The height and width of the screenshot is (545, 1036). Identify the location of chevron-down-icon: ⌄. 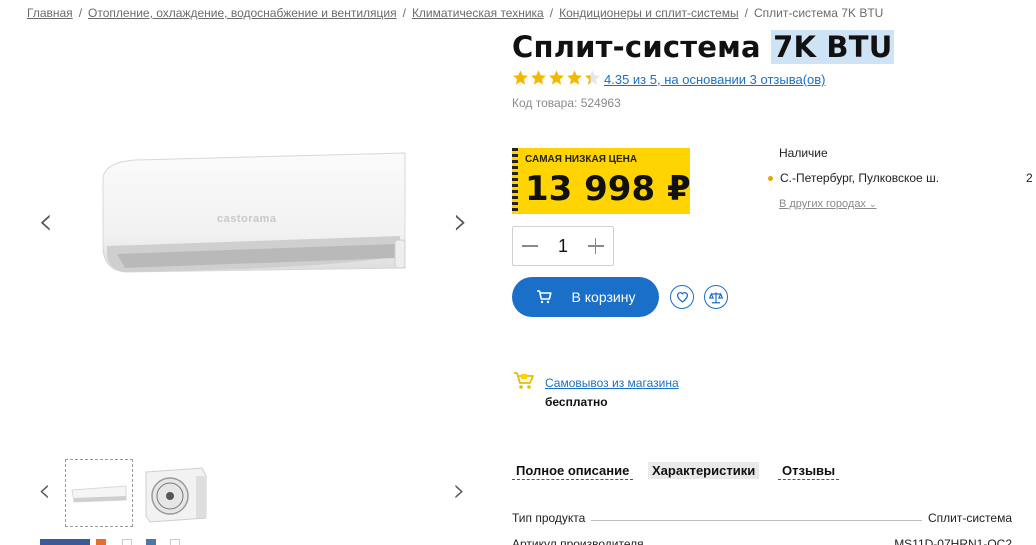
(873, 204).